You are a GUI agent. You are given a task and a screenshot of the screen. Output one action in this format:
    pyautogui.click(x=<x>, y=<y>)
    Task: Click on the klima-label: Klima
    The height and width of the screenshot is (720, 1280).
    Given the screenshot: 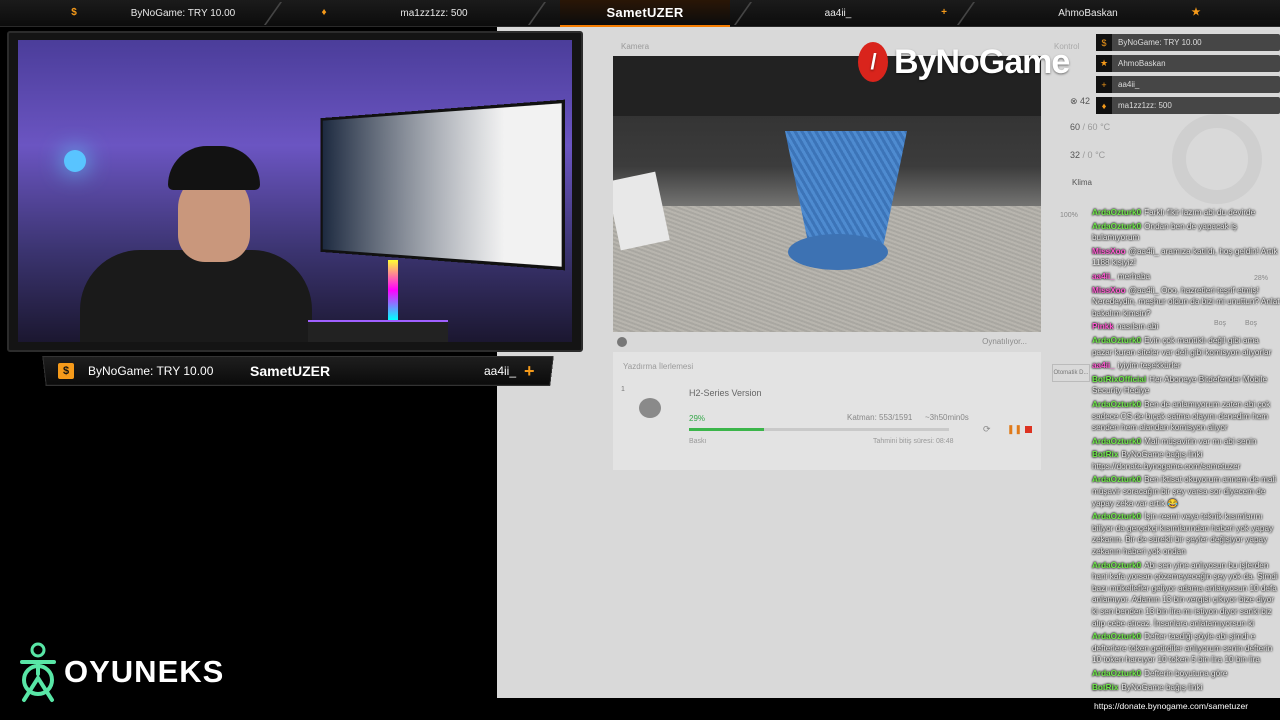 What is the action you would take?
    pyautogui.click(x=1082, y=182)
    